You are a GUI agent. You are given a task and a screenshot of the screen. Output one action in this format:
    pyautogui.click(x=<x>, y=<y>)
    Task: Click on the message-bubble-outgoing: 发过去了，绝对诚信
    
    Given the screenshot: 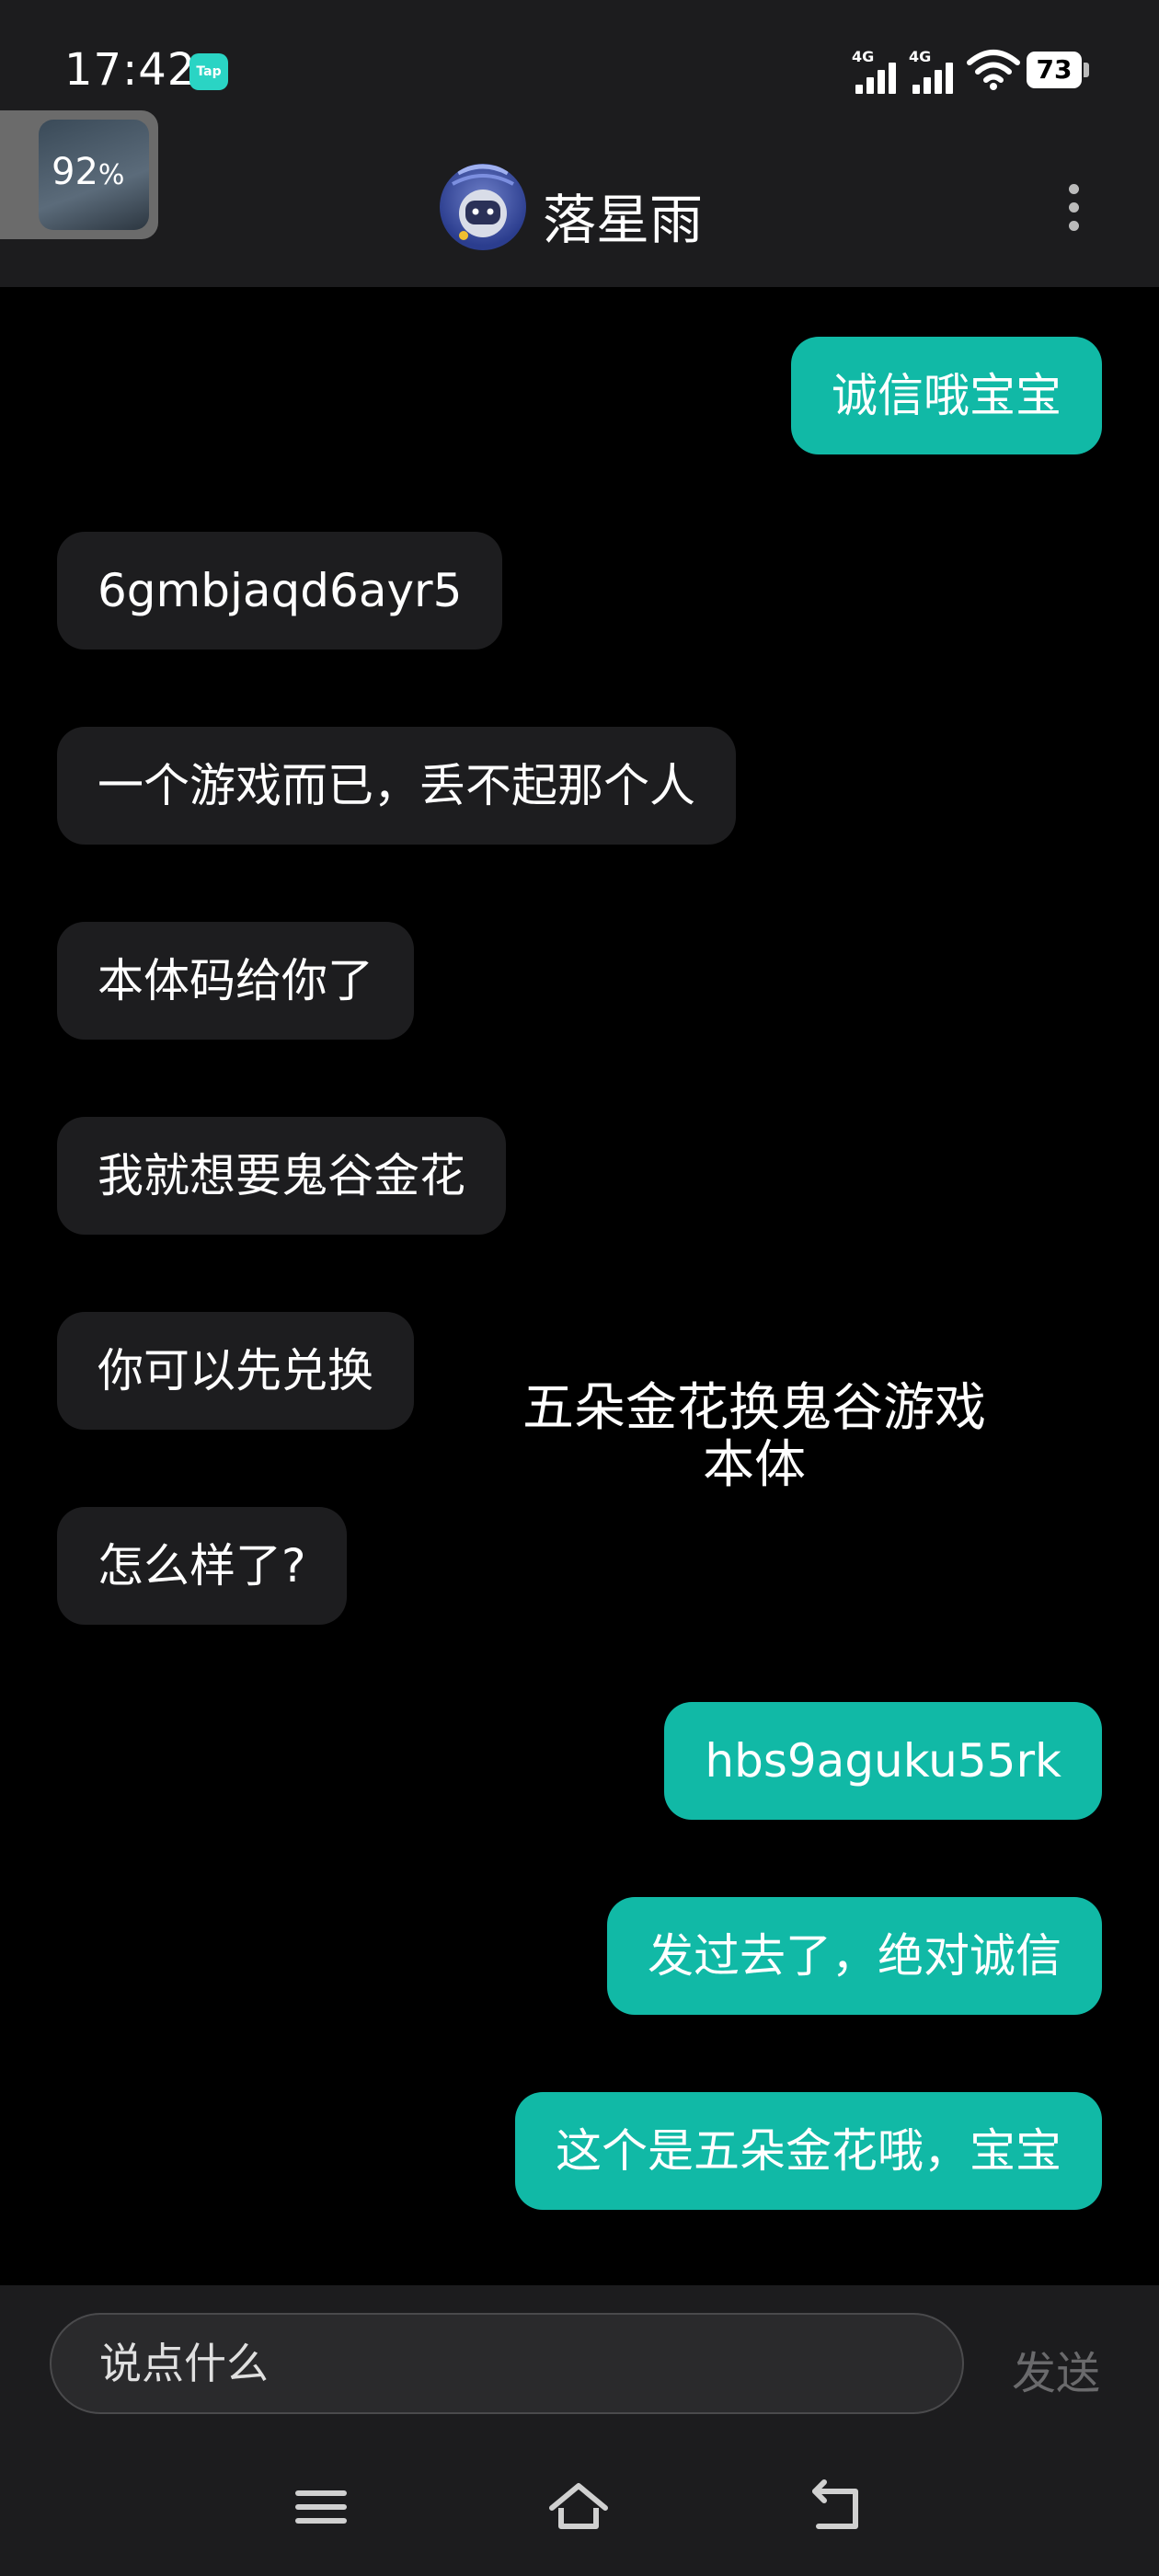 What is the action you would take?
    pyautogui.click(x=854, y=1956)
    